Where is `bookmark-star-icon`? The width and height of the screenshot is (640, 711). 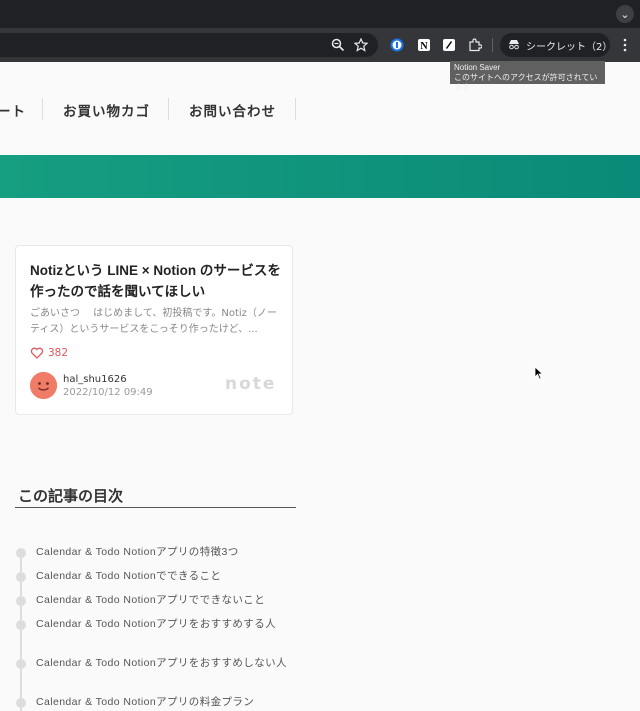 bookmark-star-icon is located at coordinates (361, 45).